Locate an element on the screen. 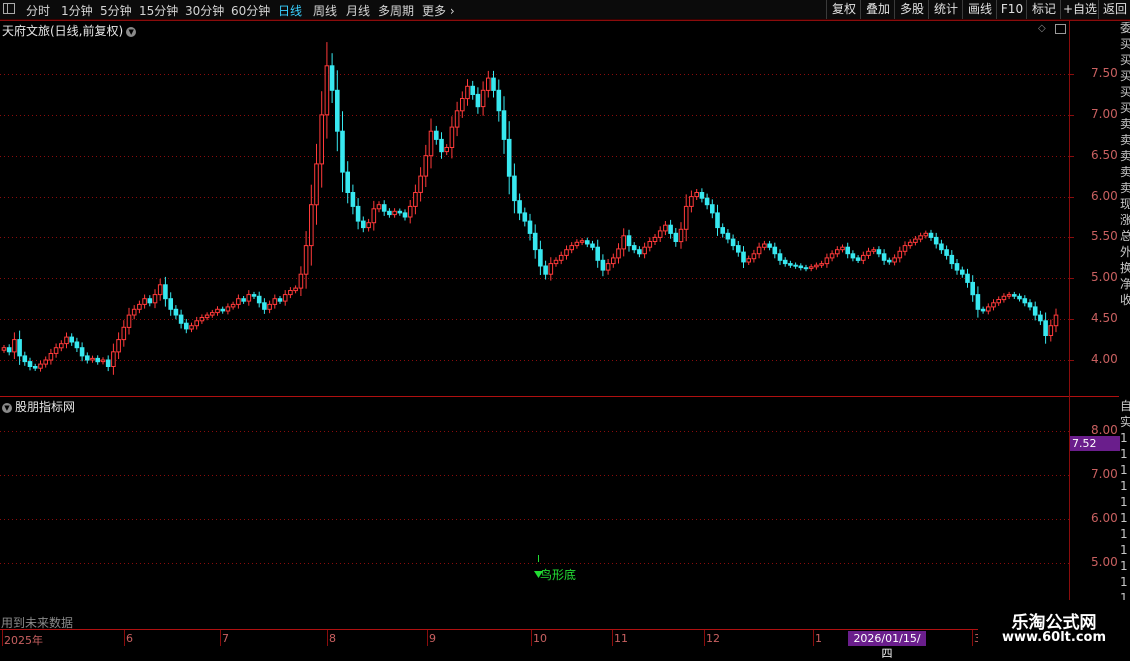 The width and height of the screenshot is (1130, 661). quote-field-label-6: 卖 is located at coordinates (1125, 124).